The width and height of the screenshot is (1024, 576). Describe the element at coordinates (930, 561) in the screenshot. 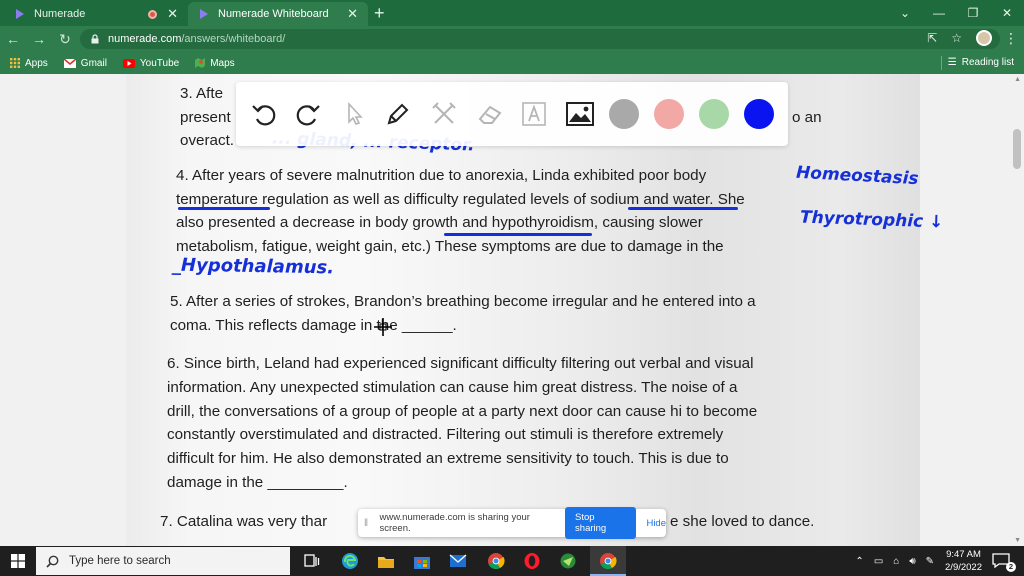

I see `pen-workspace-icon: ✎` at that location.